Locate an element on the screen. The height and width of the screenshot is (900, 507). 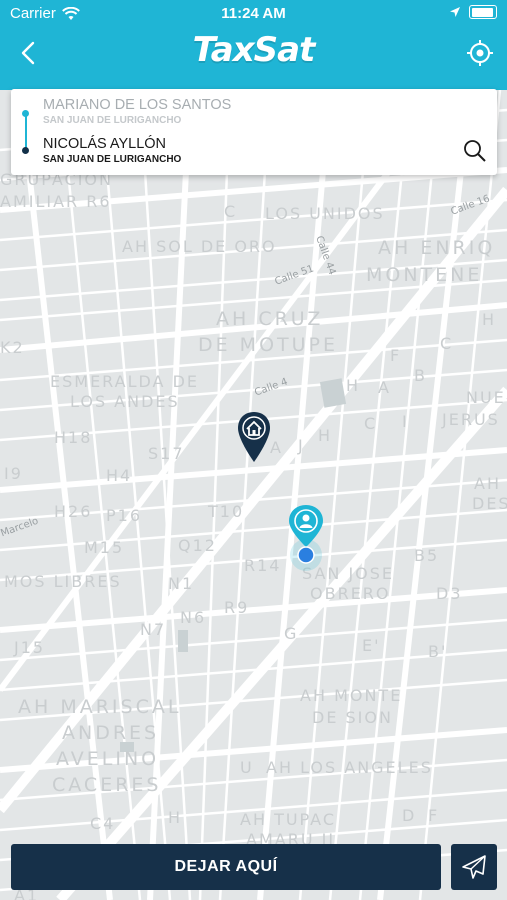
map-label: N7 is located at coordinates (153, 629).